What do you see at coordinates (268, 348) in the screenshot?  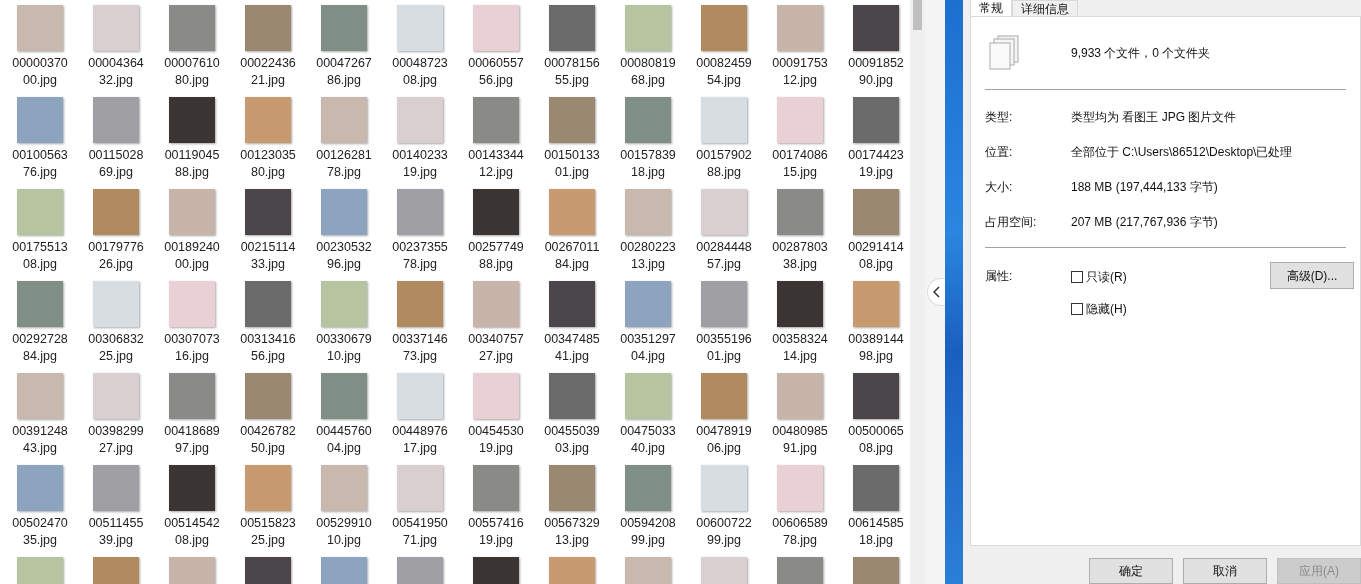 I see `file-name: 0031341656.jpg` at bounding box center [268, 348].